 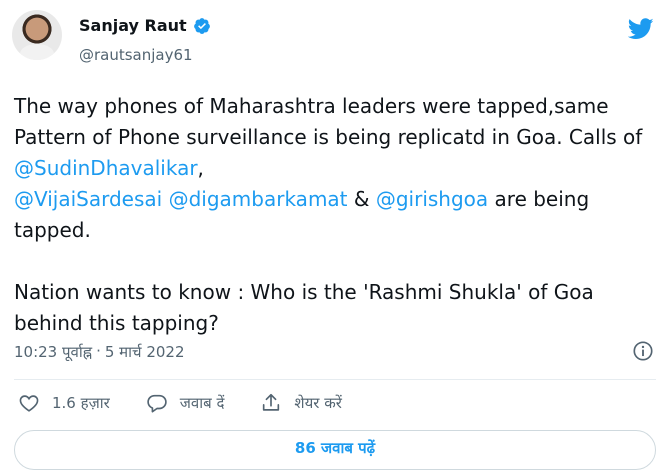 I want to click on tweet-date: 5 मार्च 2022, so click(x=144, y=352).